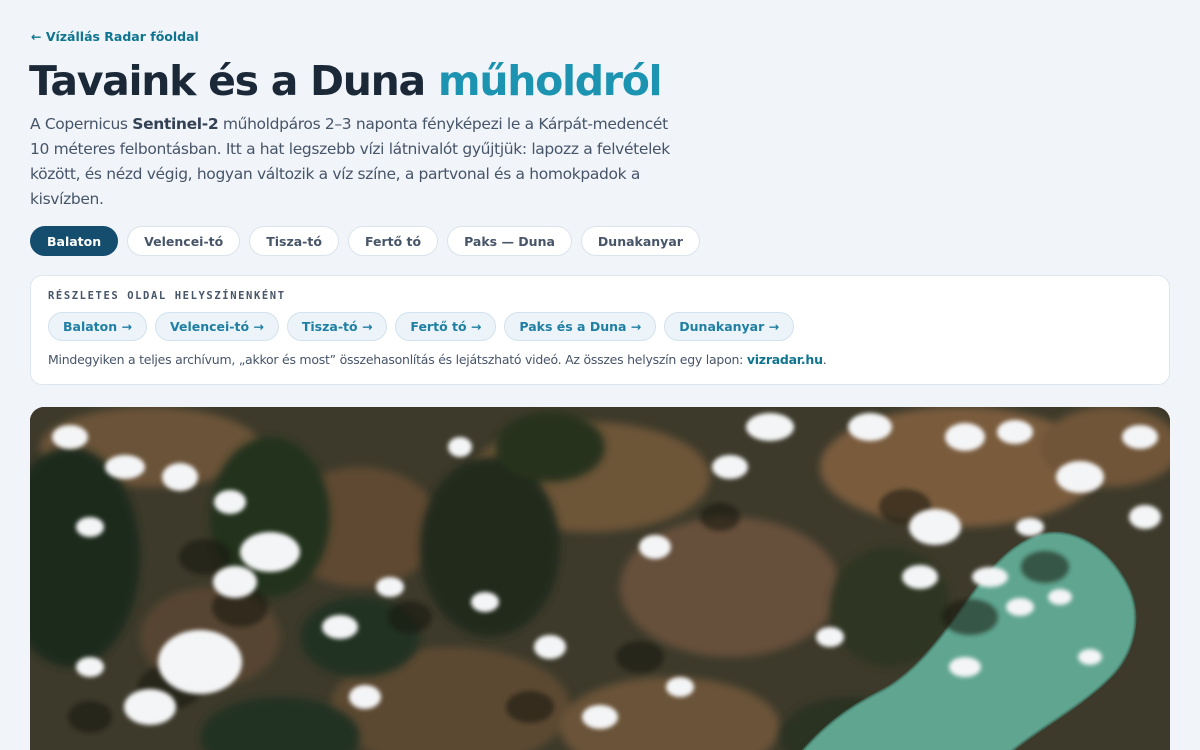  I want to click on detail-link-dunakanyar: Dunakanyar →, so click(729, 326).